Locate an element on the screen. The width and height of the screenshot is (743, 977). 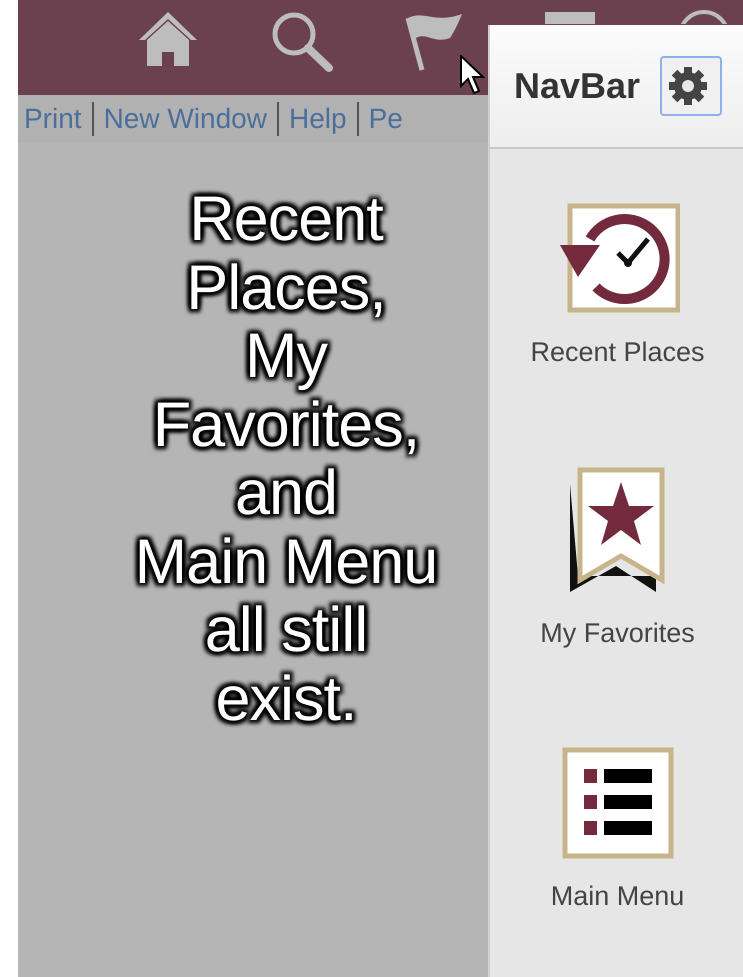
toolbar-link: Help is located at coordinates (317, 119).